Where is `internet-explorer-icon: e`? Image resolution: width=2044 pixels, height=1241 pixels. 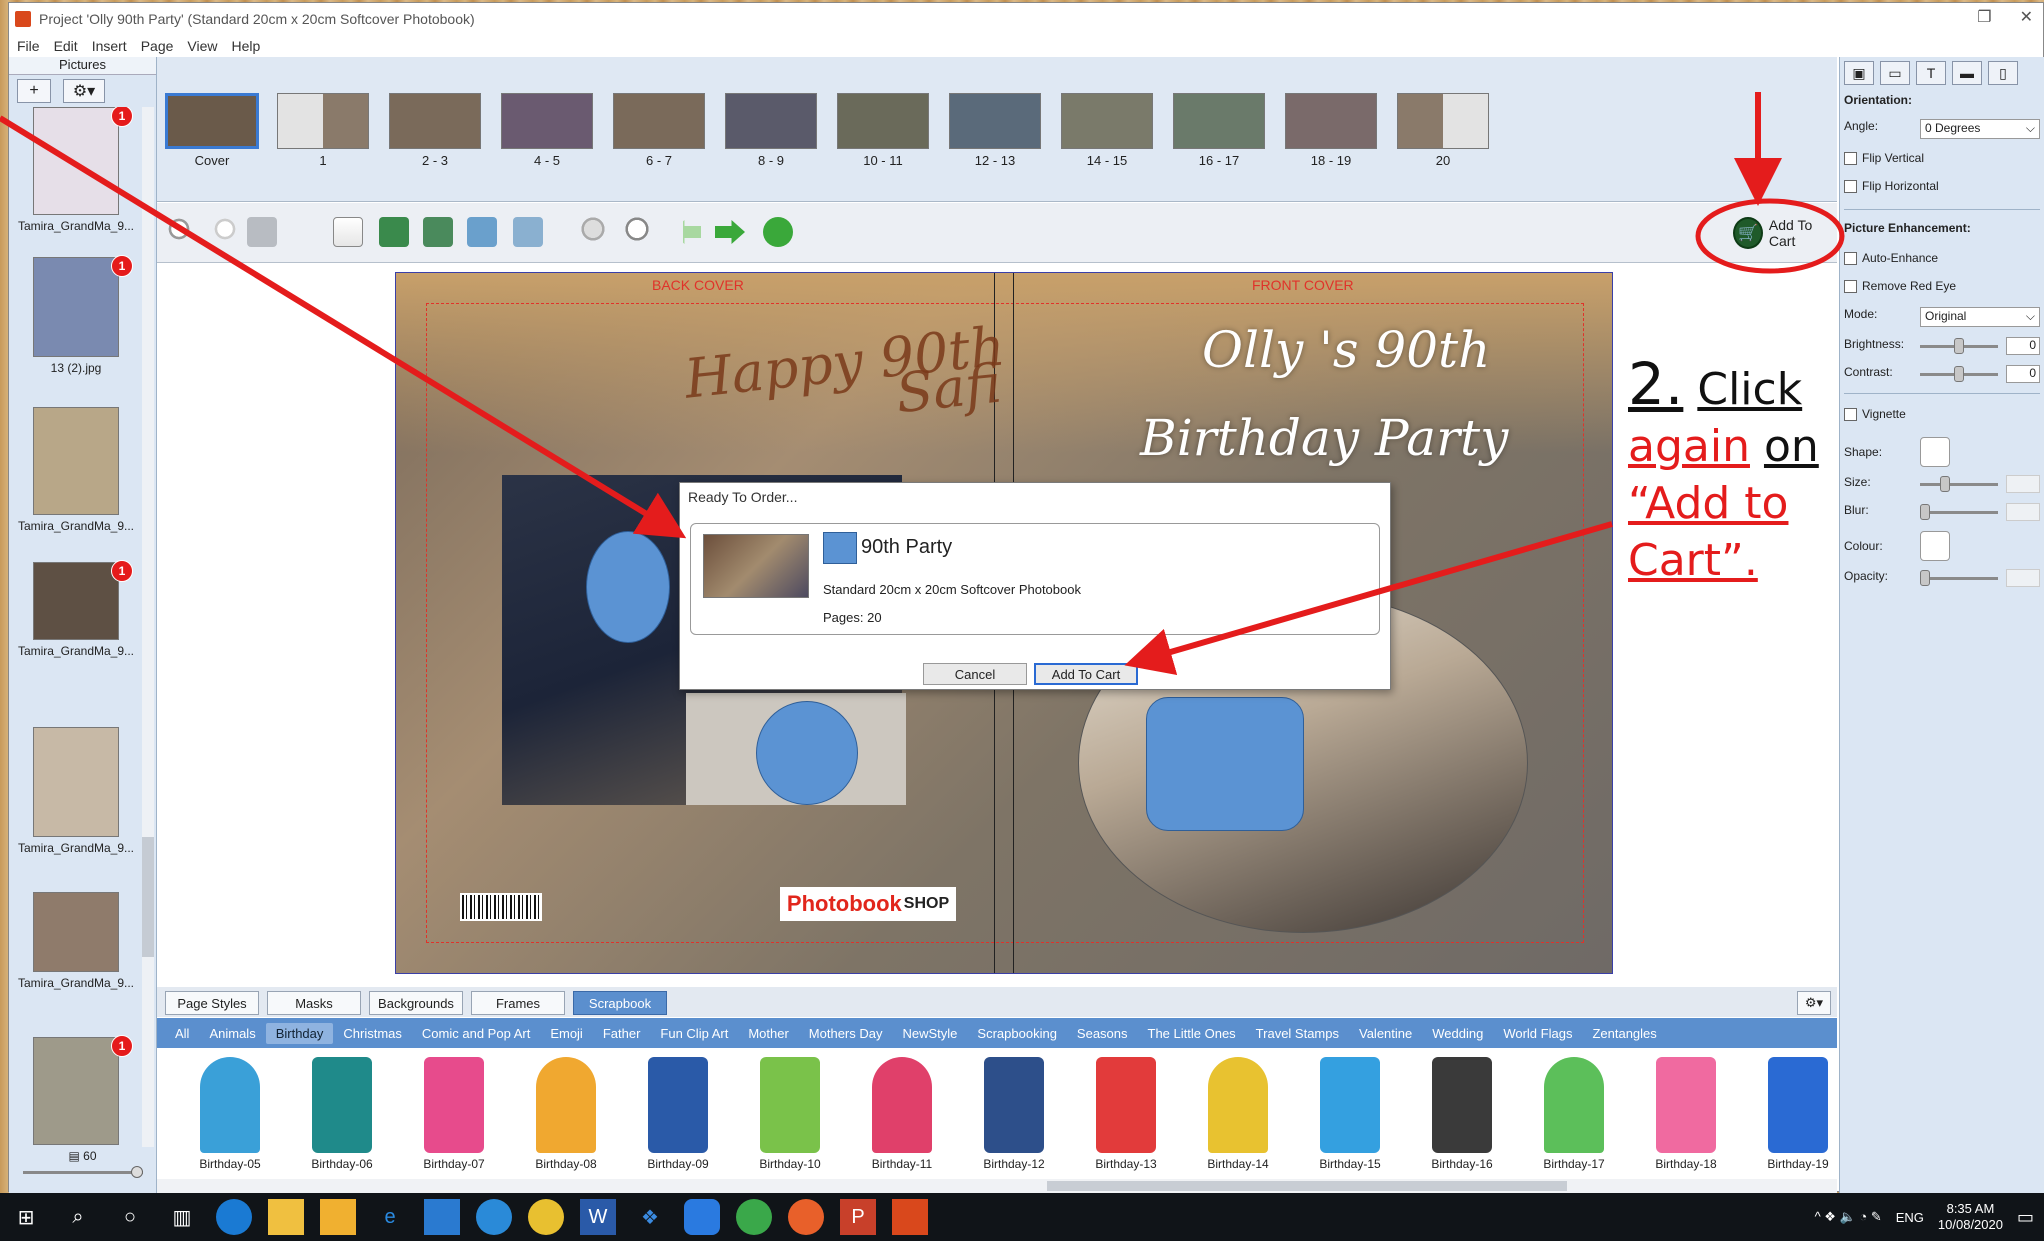
internet-explorer-icon: e is located at coordinates (390, 1217).